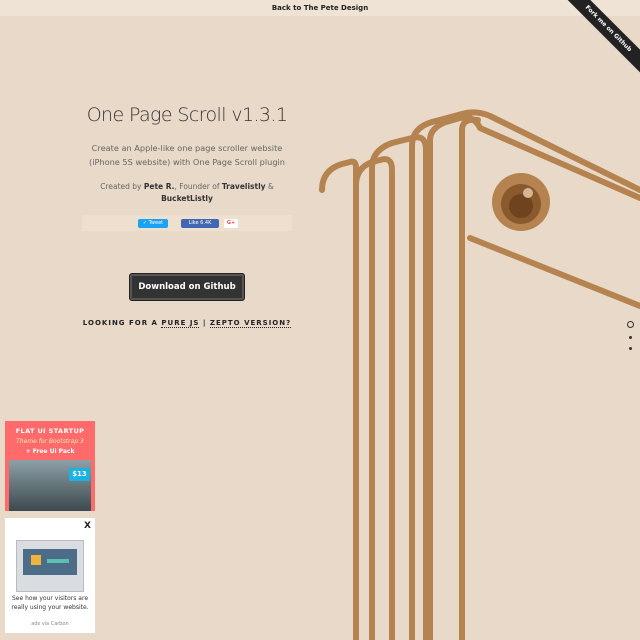 This screenshot has height=640, width=640. I want to click on fork-ribbon: Fork me on Github, so click(600, 40).